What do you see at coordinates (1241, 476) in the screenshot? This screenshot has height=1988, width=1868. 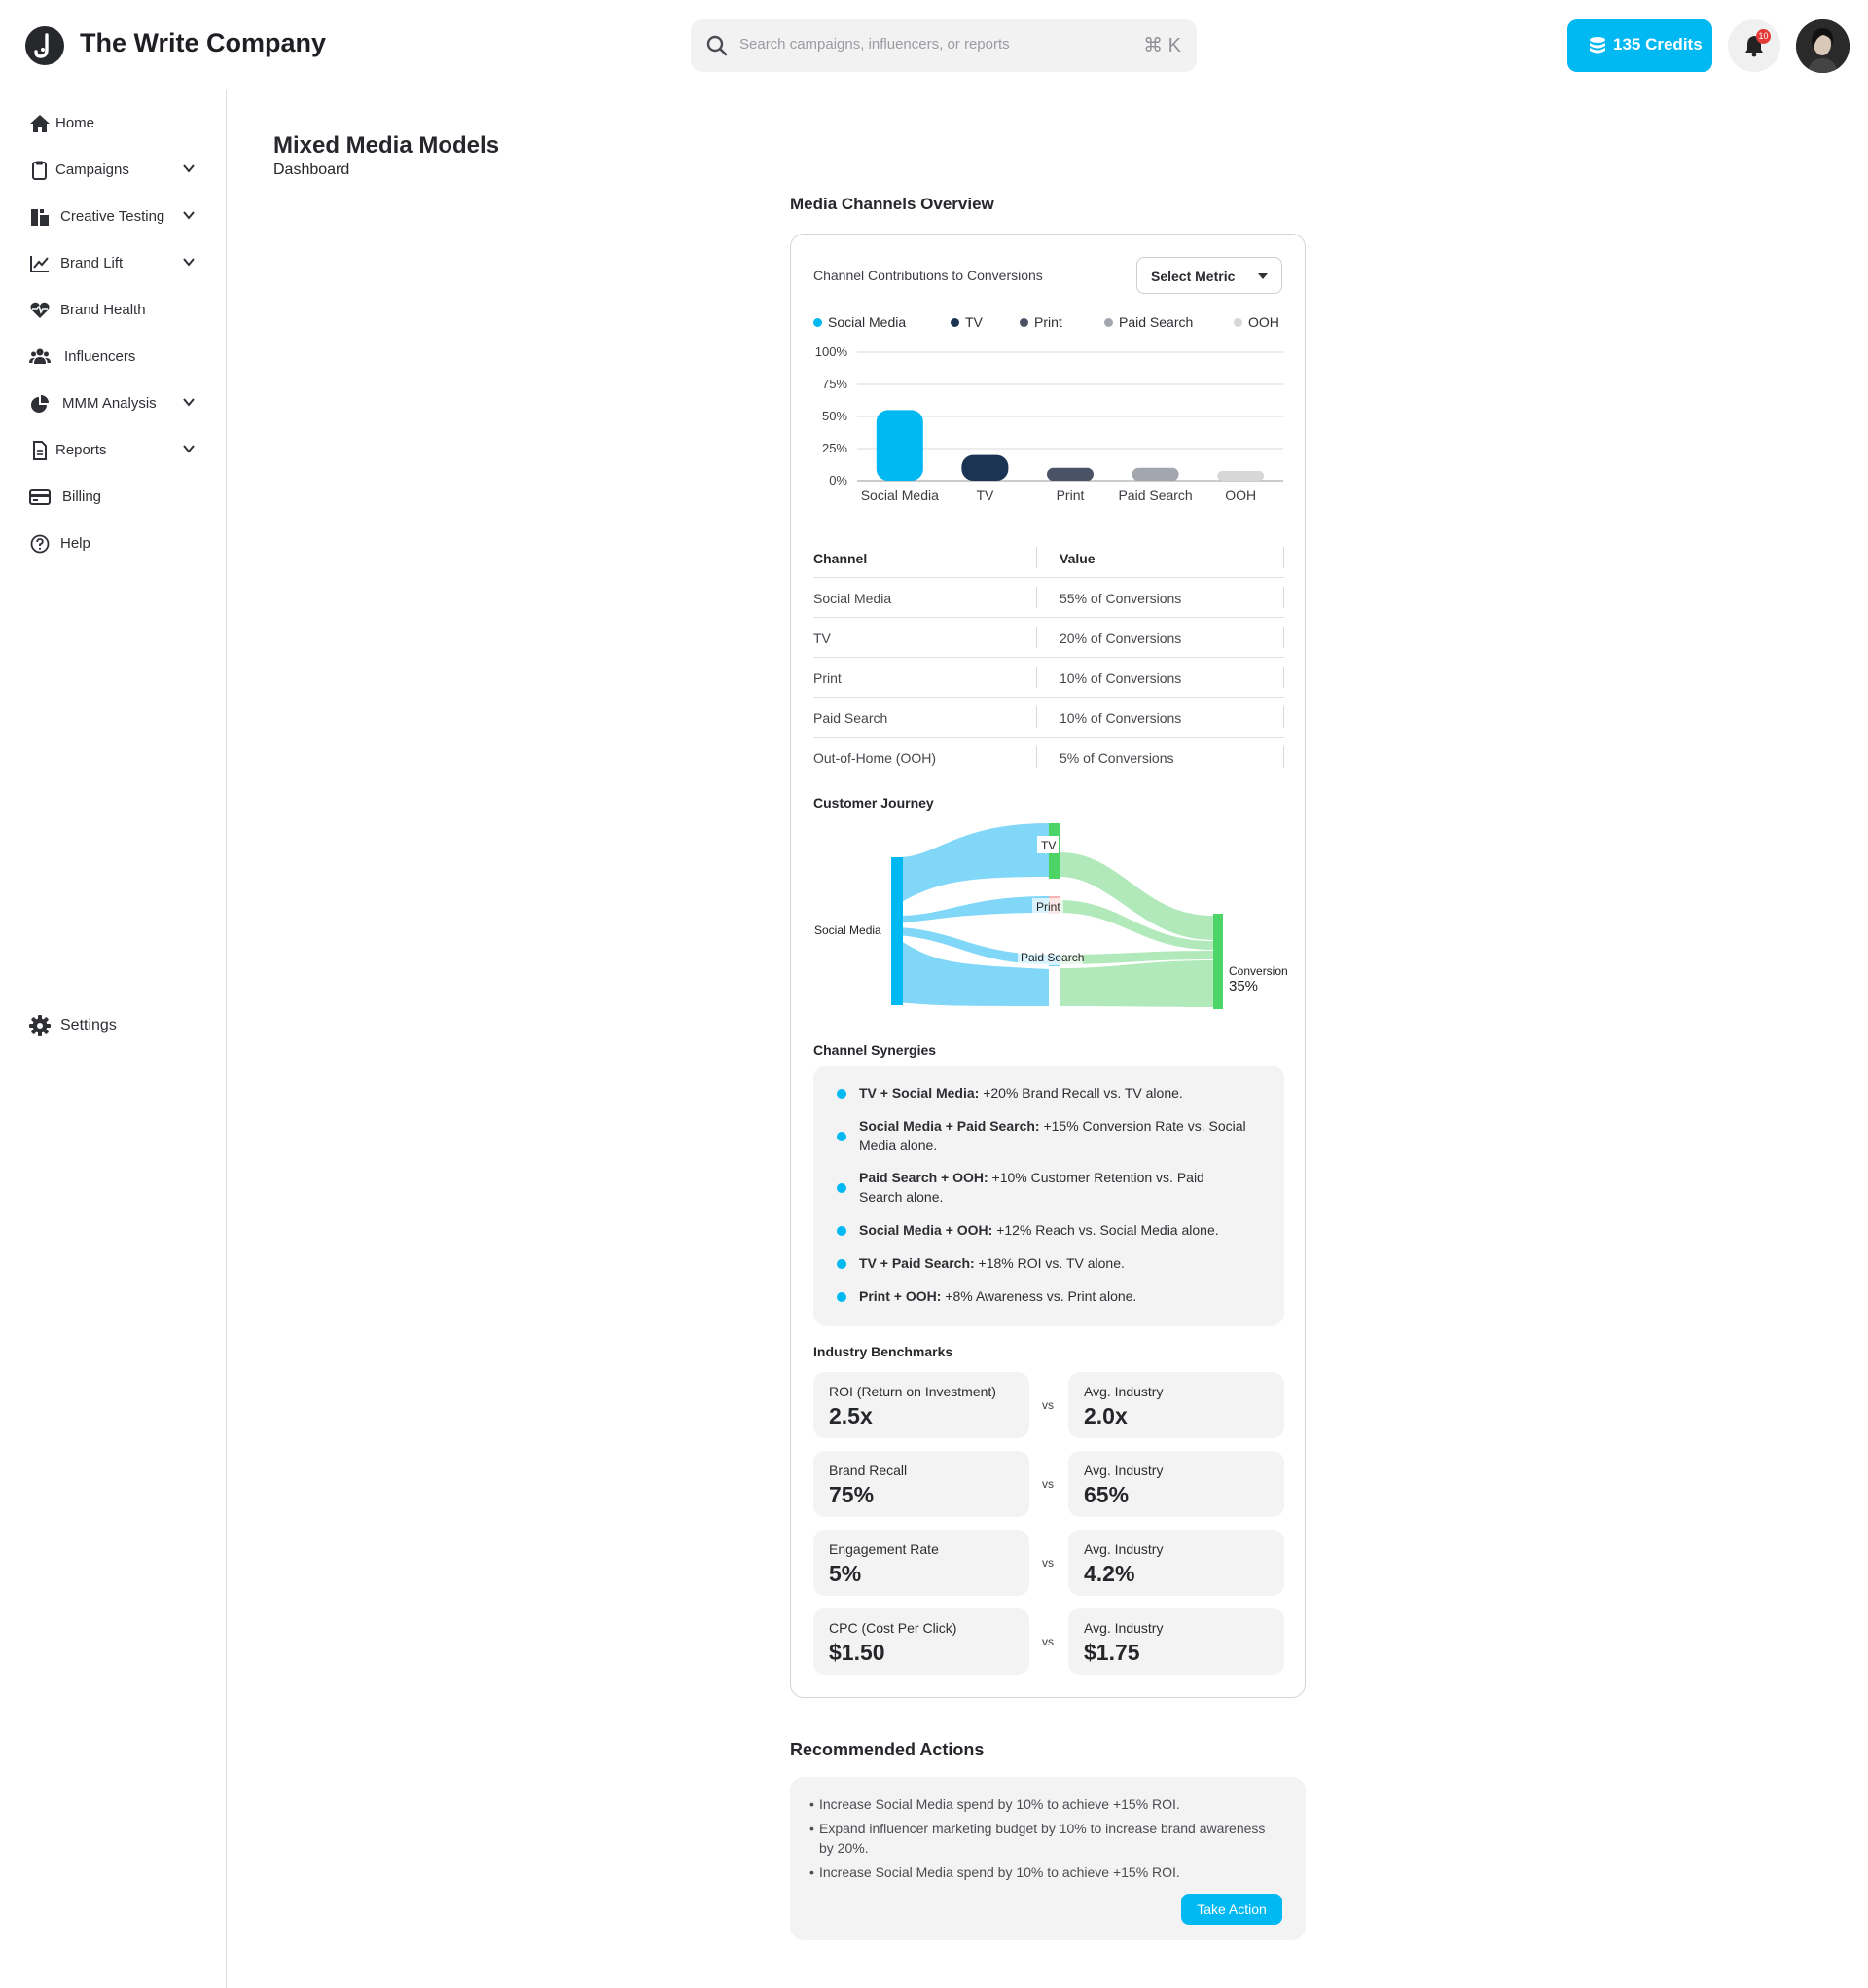 I see `bar-ooh` at bounding box center [1241, 476].